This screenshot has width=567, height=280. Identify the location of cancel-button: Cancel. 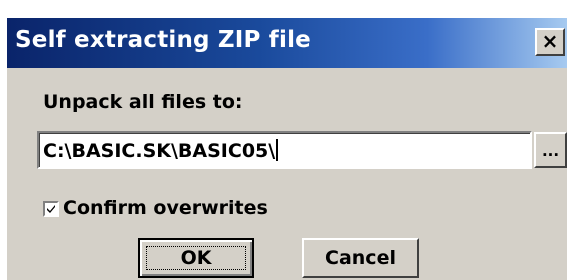
(360, 258).